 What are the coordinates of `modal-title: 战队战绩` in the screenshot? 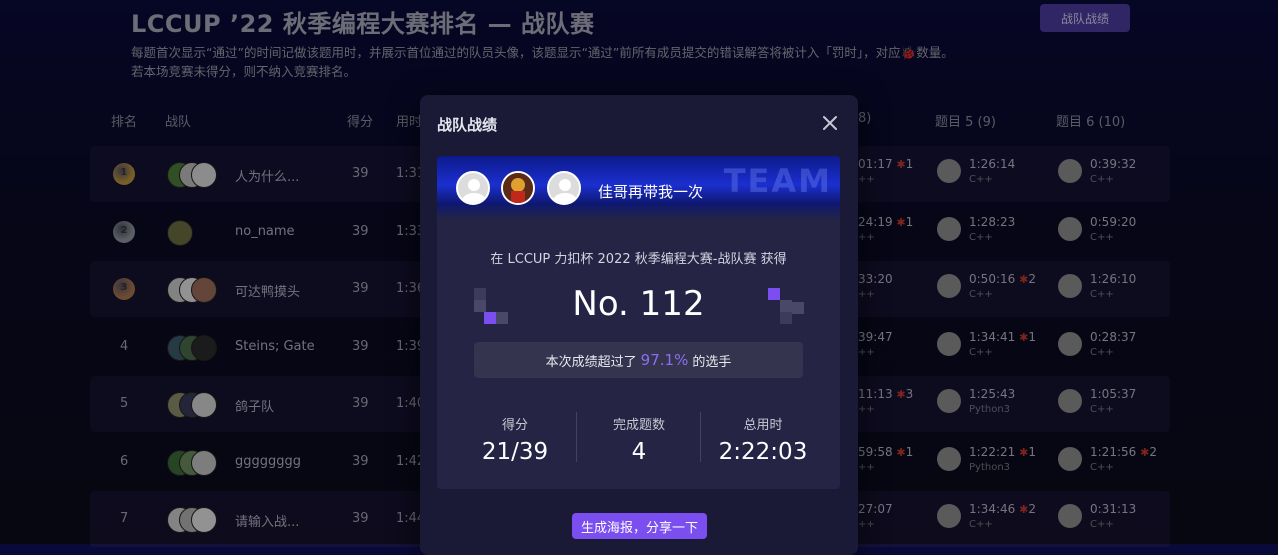 It's located at (467, 125).